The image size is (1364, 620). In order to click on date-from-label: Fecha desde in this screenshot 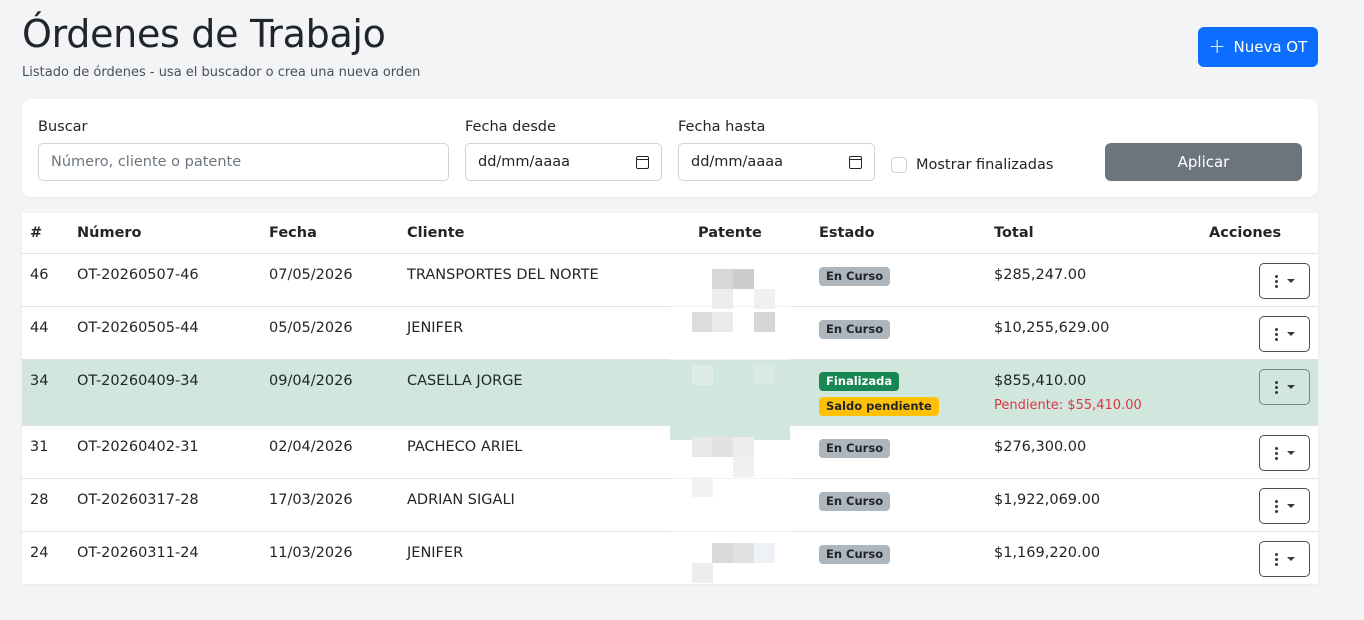, I will do `click(510, 127)`.